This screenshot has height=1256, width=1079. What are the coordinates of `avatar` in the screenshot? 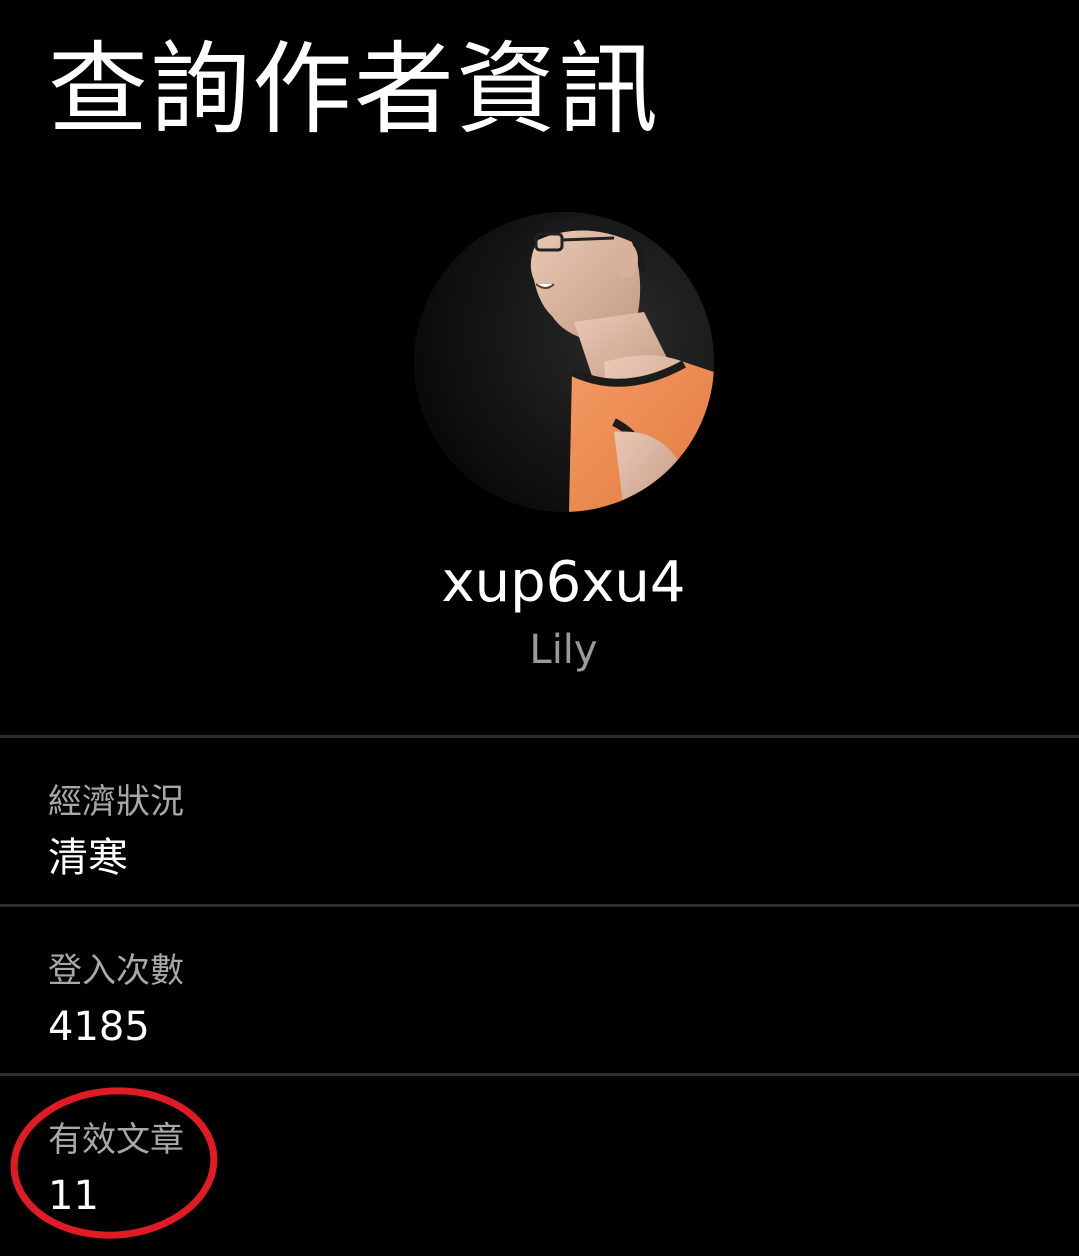 It's located at (564, 362).